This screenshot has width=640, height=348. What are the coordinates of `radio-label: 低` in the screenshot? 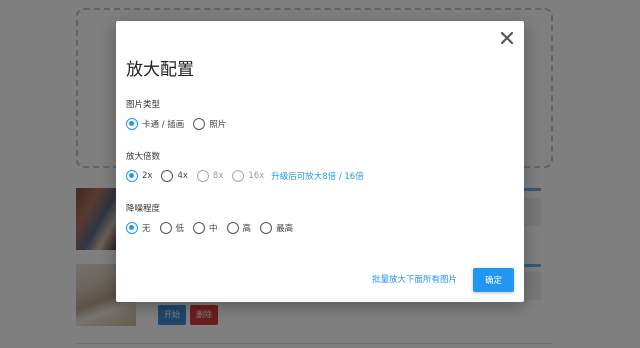 It's located at (180, 229).